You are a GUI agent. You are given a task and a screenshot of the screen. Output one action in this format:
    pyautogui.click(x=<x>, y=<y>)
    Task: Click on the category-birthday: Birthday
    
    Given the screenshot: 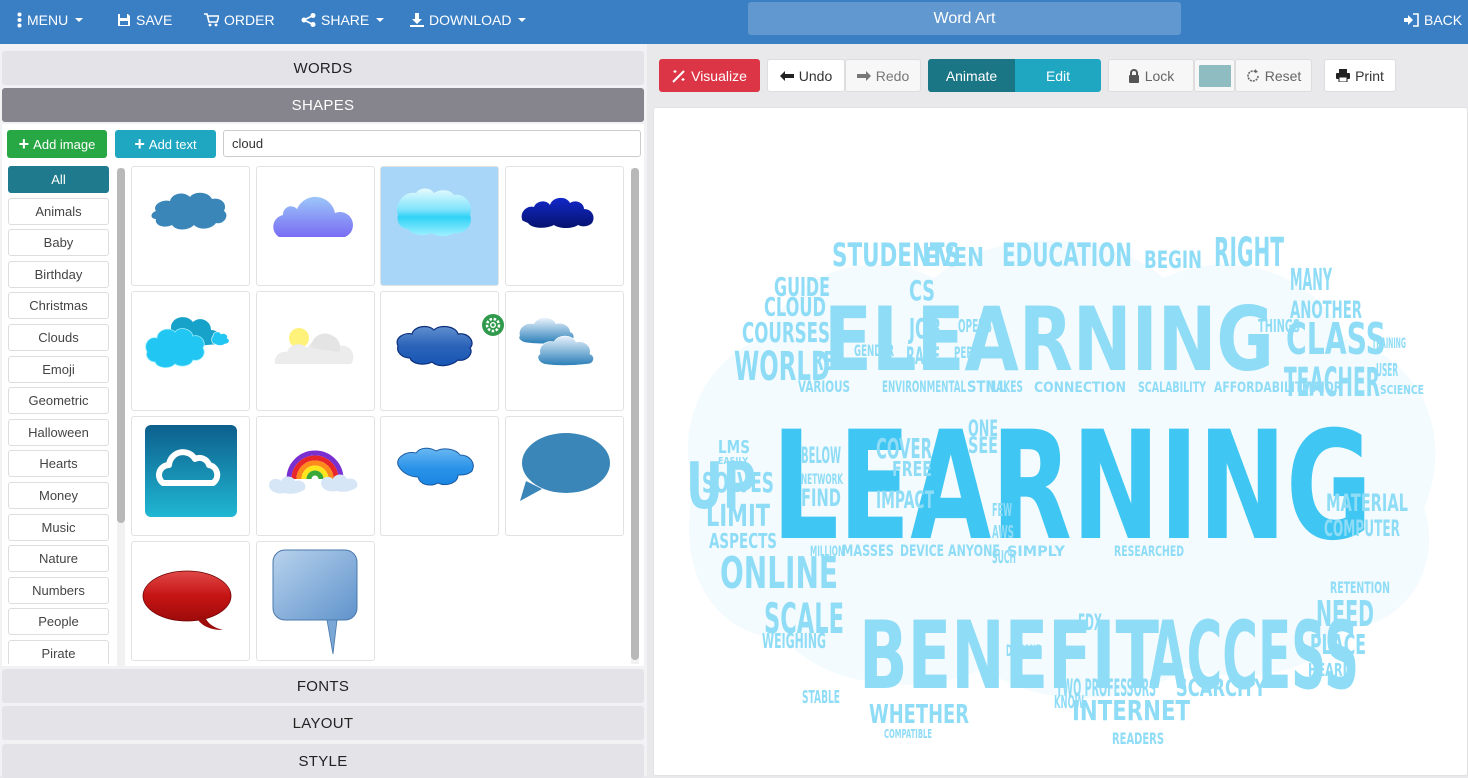 What is the action you would take?
    pyautogui.click(x=58, y=274)
    